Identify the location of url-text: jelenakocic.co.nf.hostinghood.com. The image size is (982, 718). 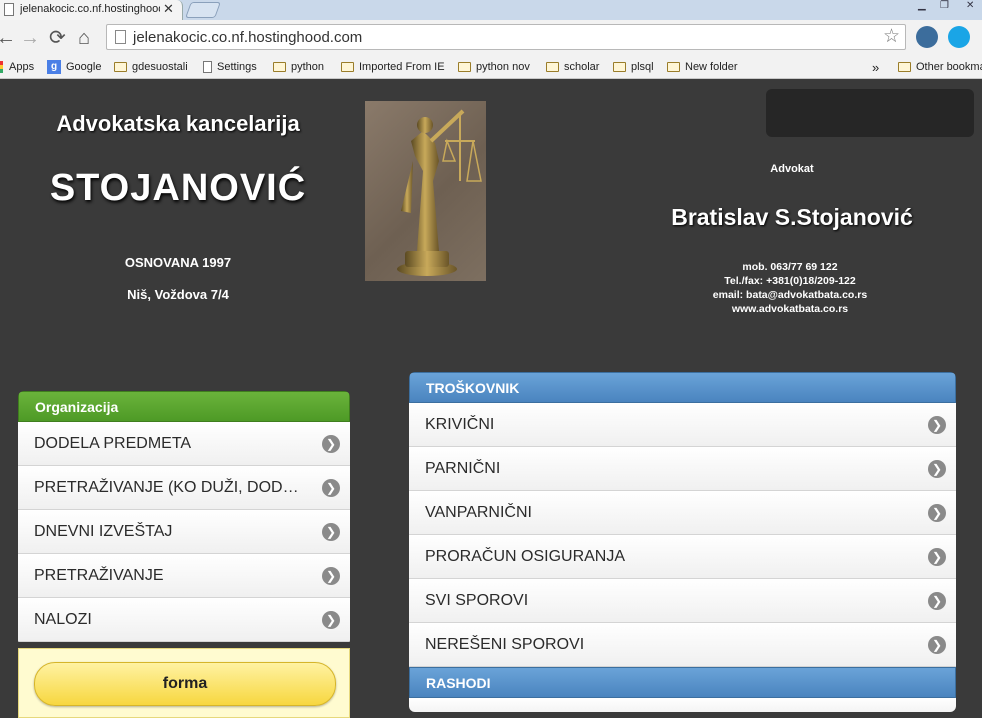
(247, 37).